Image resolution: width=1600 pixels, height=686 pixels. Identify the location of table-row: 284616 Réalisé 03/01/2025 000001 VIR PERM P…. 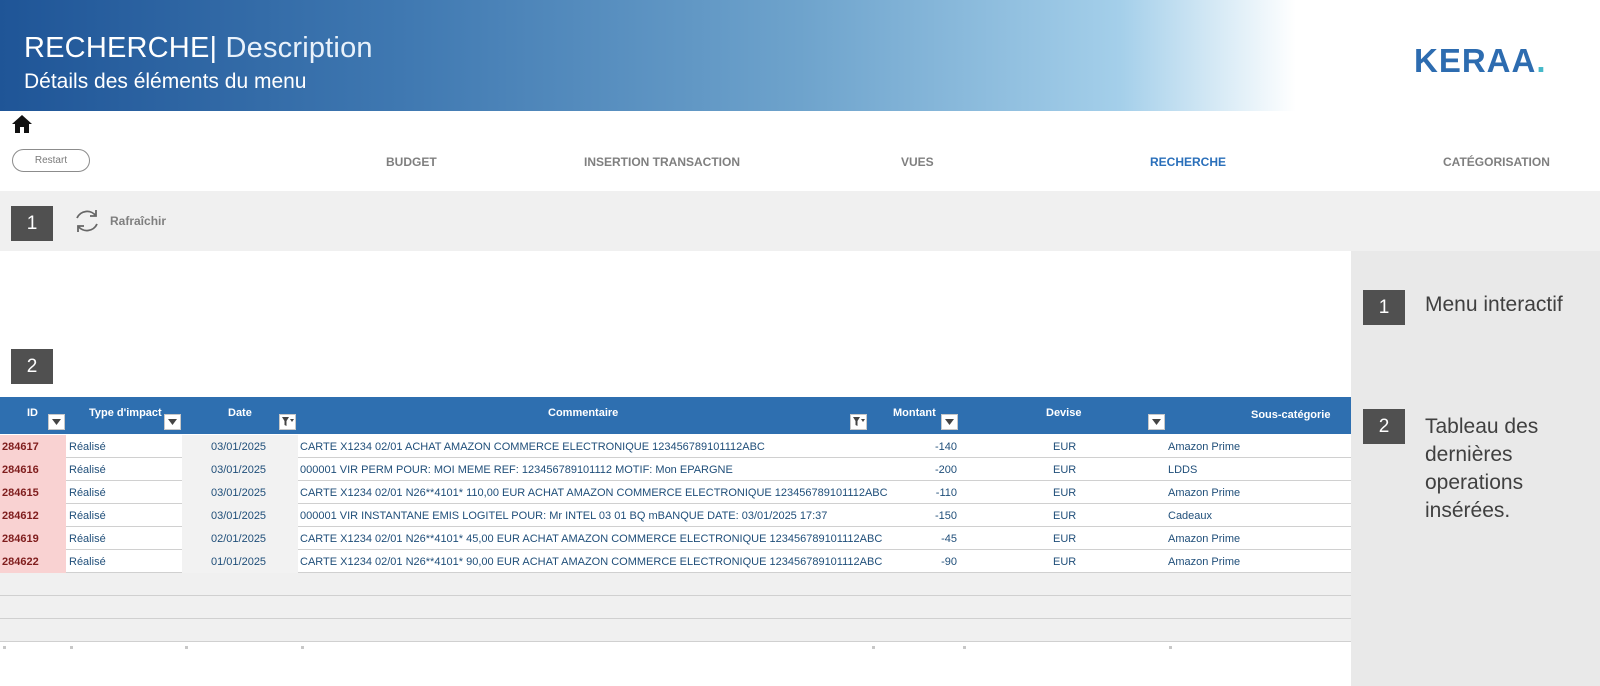
(675, 469).